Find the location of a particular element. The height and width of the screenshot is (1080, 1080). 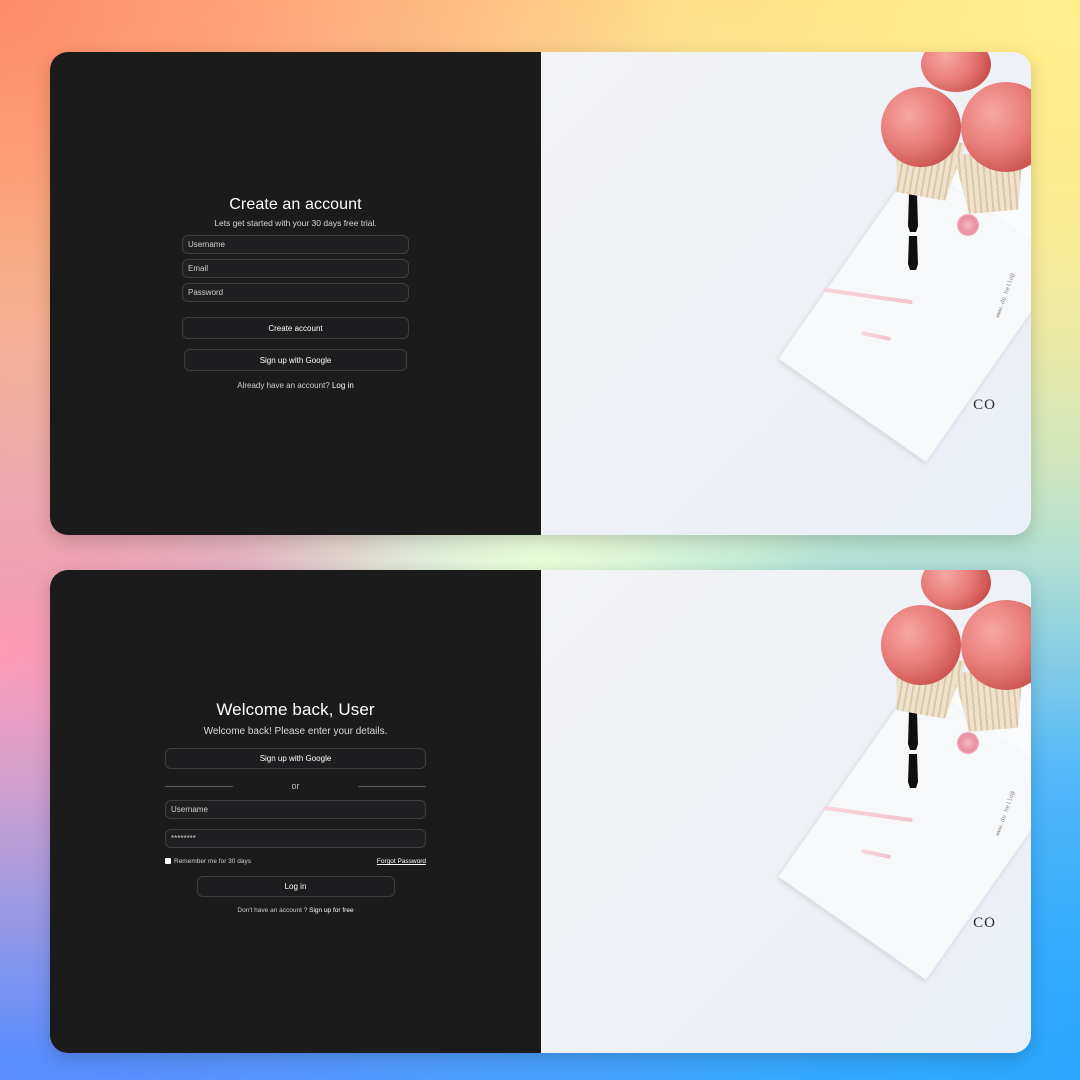

login-options: Remember me for 30 days Forgot Password is located at coordinates (295, 861).